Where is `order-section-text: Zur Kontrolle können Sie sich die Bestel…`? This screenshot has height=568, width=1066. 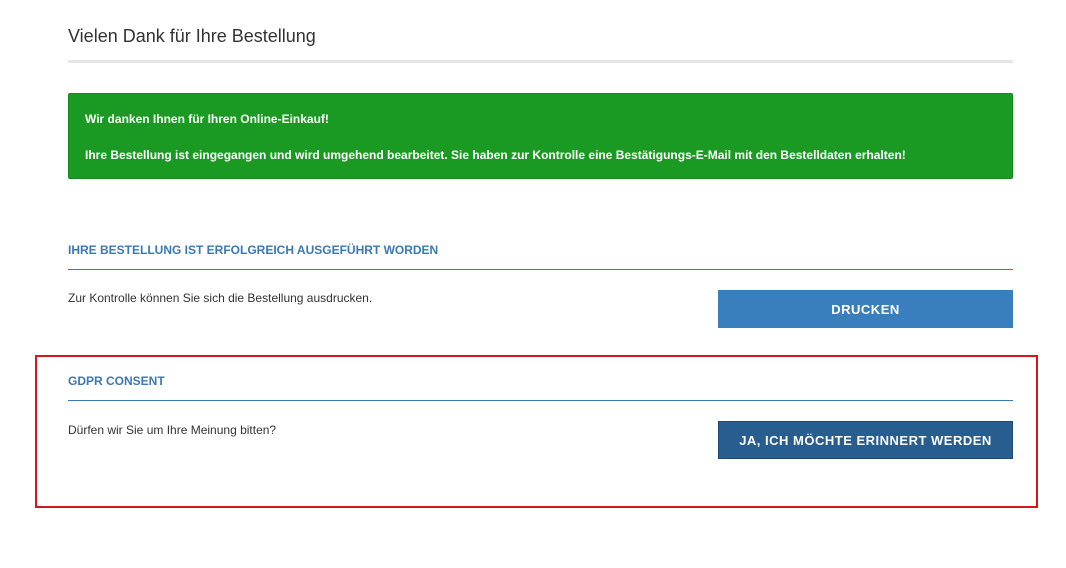
order-section-text: Zur Kontrolle können Sie sich die Bestel… is located at coordinates (220, 298).